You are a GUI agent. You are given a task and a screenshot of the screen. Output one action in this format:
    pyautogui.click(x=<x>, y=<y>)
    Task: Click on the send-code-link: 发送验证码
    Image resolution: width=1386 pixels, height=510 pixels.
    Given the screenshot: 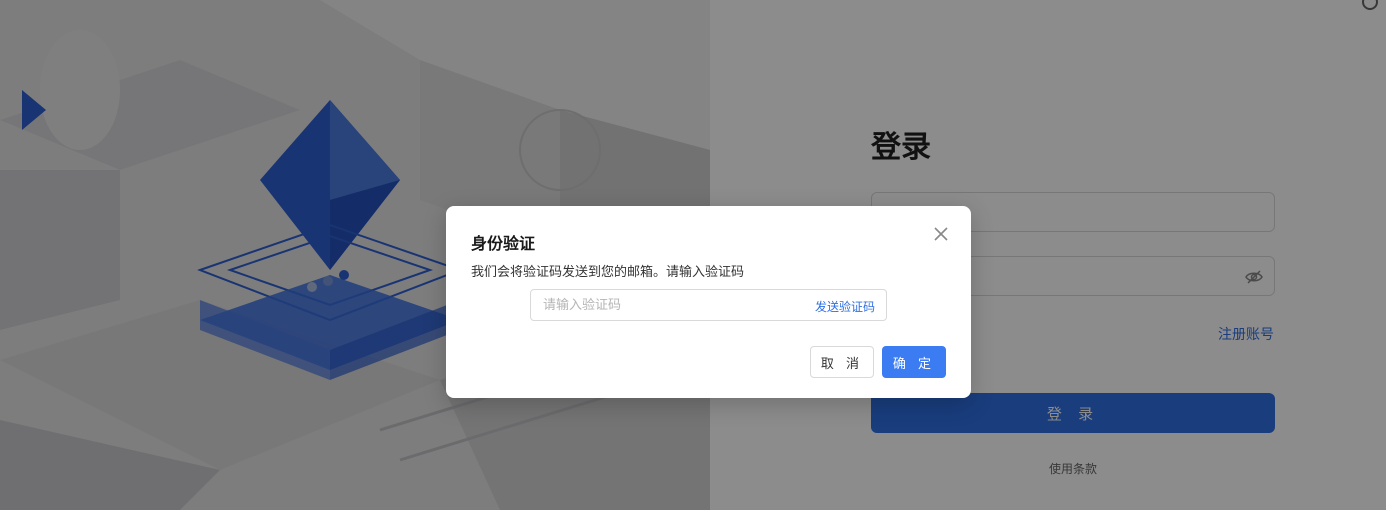 What is the action you would take?
    pyautogui.click(x=845, y=306)
    